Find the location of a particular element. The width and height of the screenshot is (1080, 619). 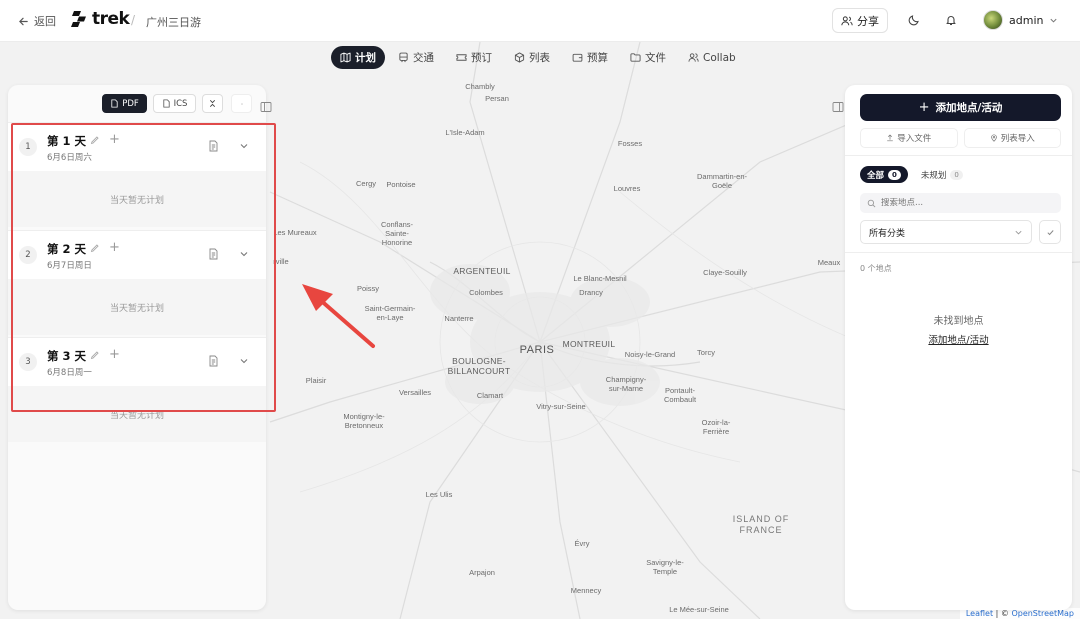

export-pdf-button: PDF is located at coordinates (124, 103).